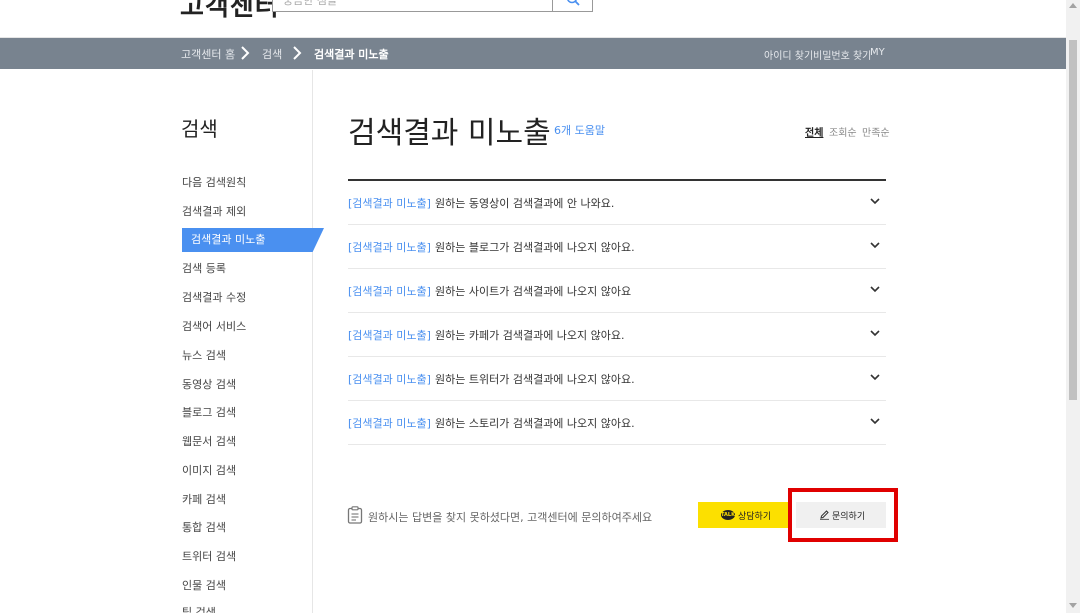 The height and width of the screenshot is (613, 1080). I want to click on faq-item: [검색결과 미노출] 원하는 블로그가 검색결과에 나오지 않아요., so click(617, 247).